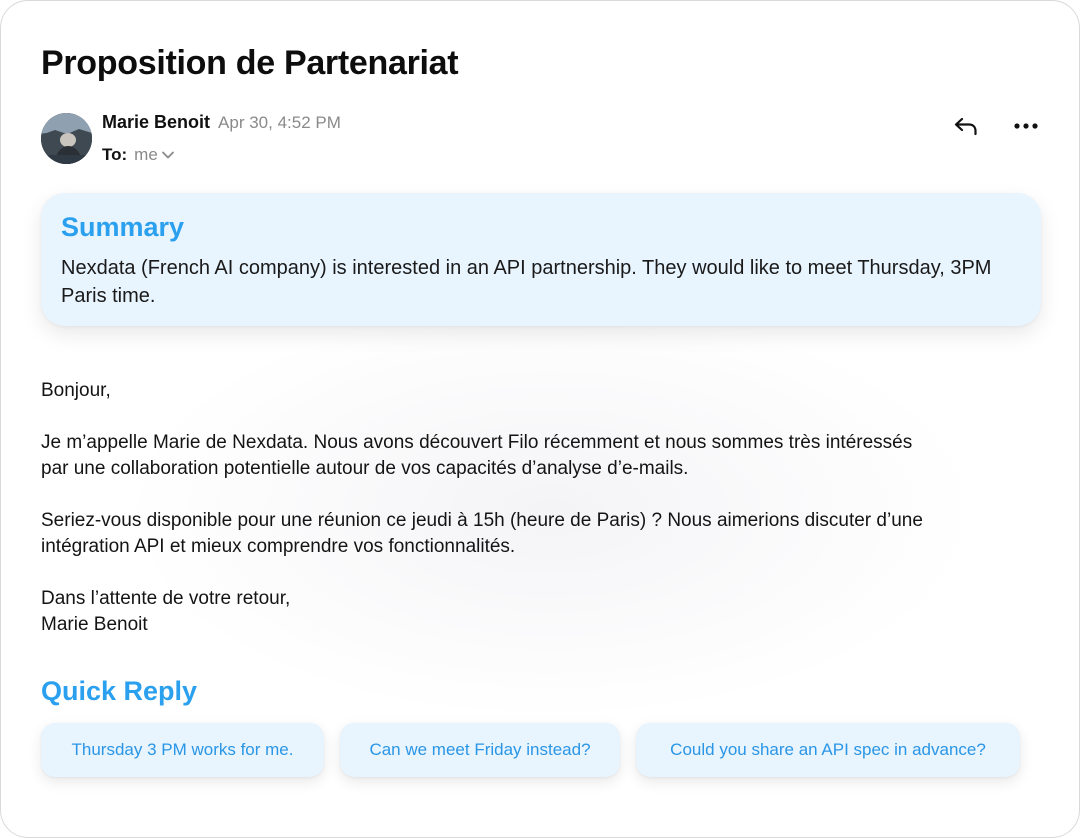 The width and height of the screenshot is (1080, 838). I want to click on sender-line: Marie Benoit Apr 30, 4:52 PM, so click(221, 124).